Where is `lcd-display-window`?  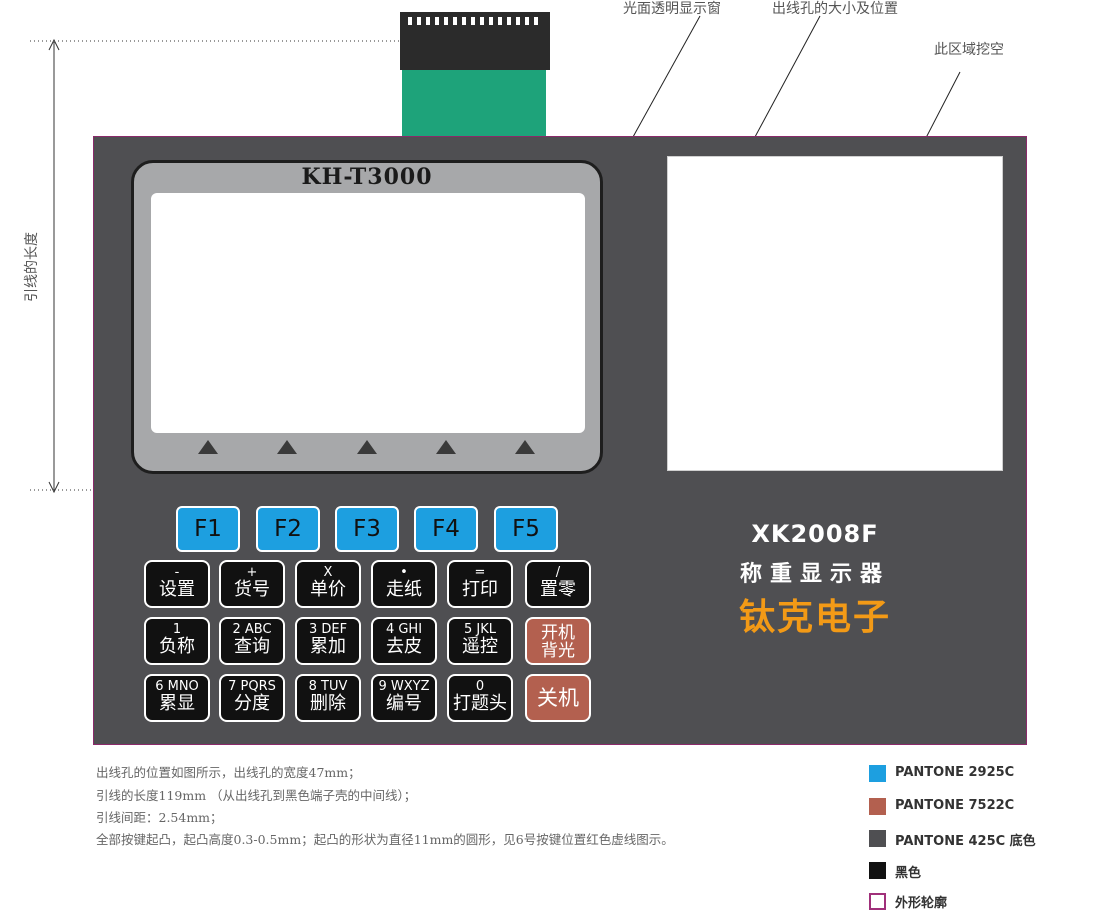
lcd-display-window is located at coordinates (368, 313).